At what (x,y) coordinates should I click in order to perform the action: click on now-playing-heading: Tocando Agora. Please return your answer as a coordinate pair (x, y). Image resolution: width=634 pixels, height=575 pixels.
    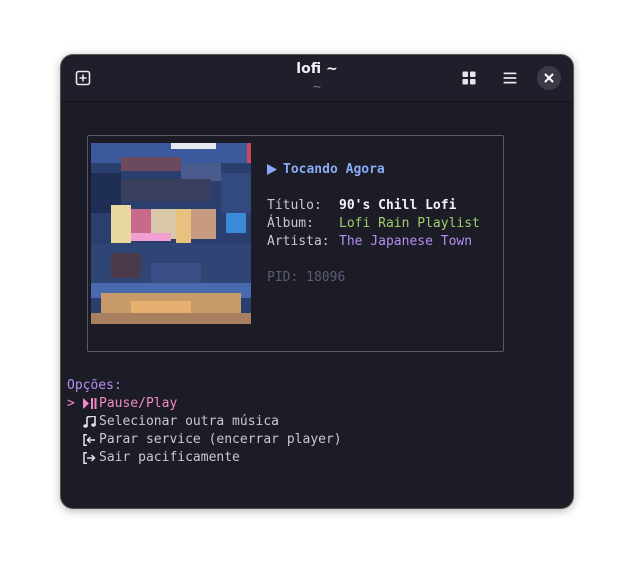
    Looking at the image, I should click on (326, 169).